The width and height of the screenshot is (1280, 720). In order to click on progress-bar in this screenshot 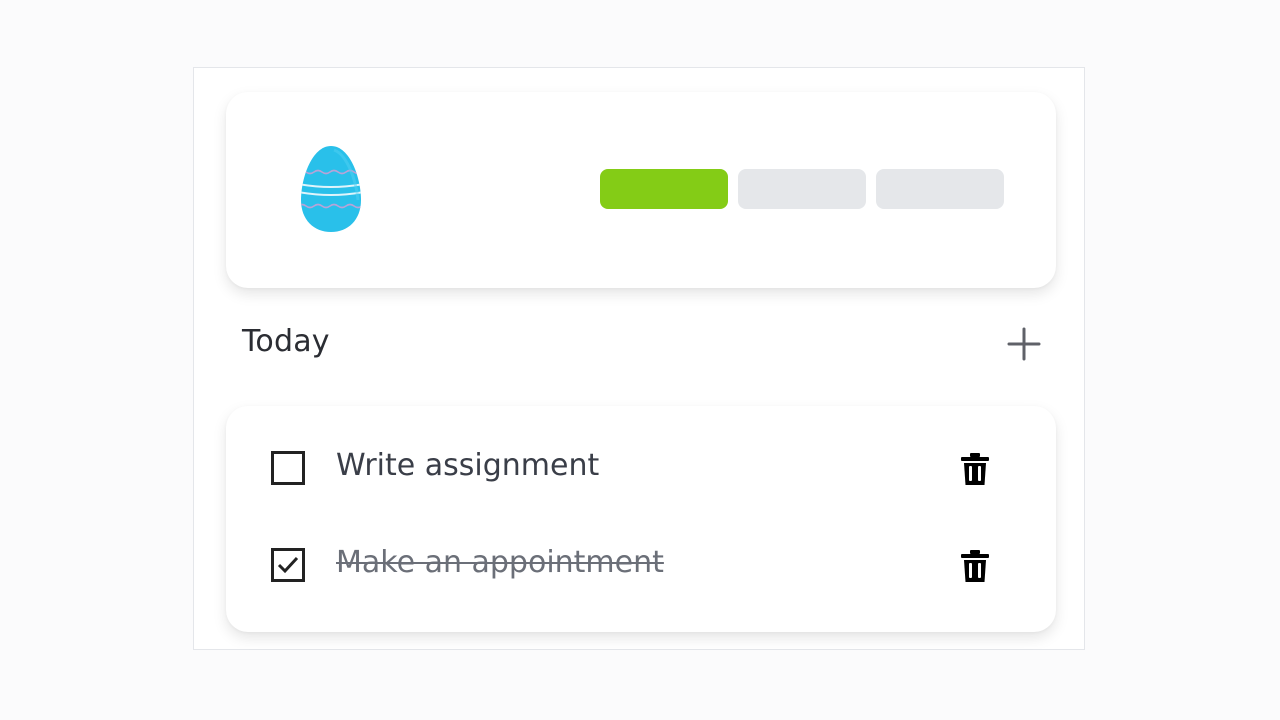, I will do `click(802, 189)`.